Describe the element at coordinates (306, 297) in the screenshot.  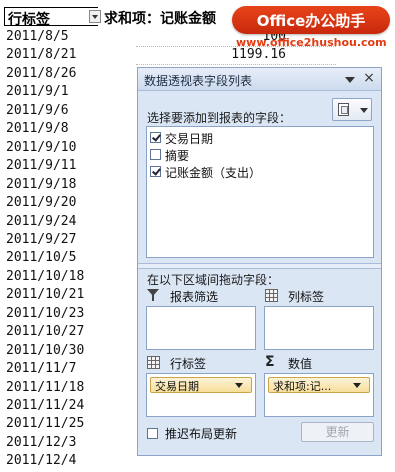
I see `column-labels-label: 列标签` at that location.